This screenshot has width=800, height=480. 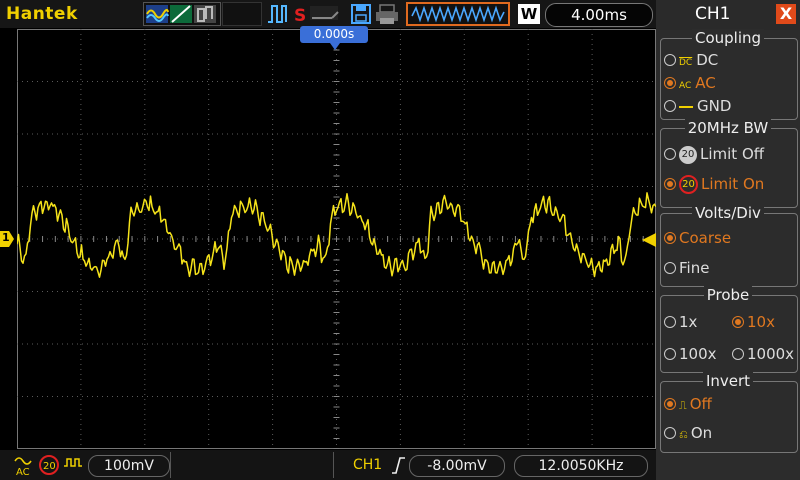 What do you see at coordinates (368, 465) in the screenshot?
I see `trigger-source-label: CH1` at bounding box center [368, 465].